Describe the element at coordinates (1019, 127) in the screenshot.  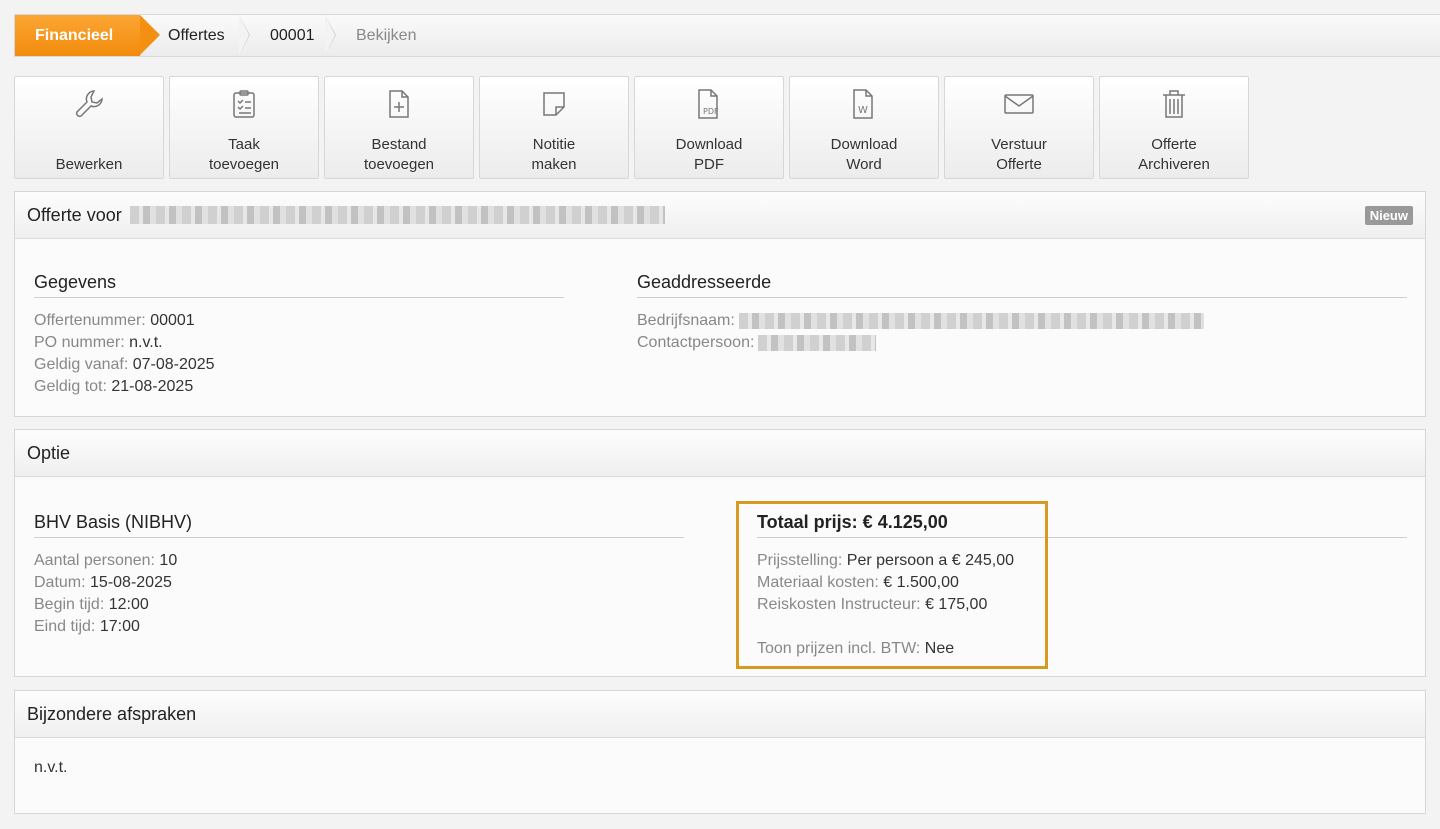
I see `send-offer-button: Verstuur Offerte` at that location.